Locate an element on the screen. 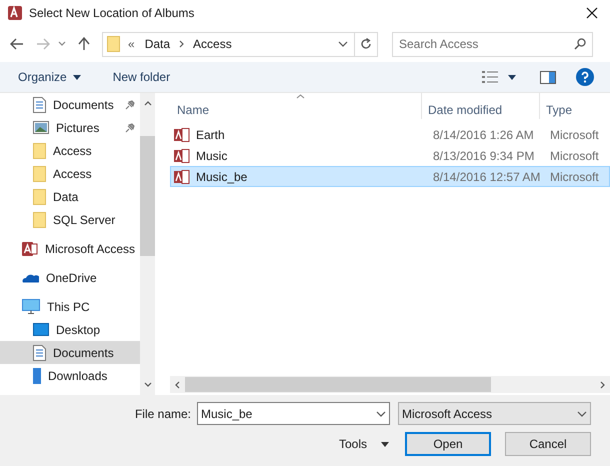  nav-item: OneDrive is located at coordinates (70, 277).